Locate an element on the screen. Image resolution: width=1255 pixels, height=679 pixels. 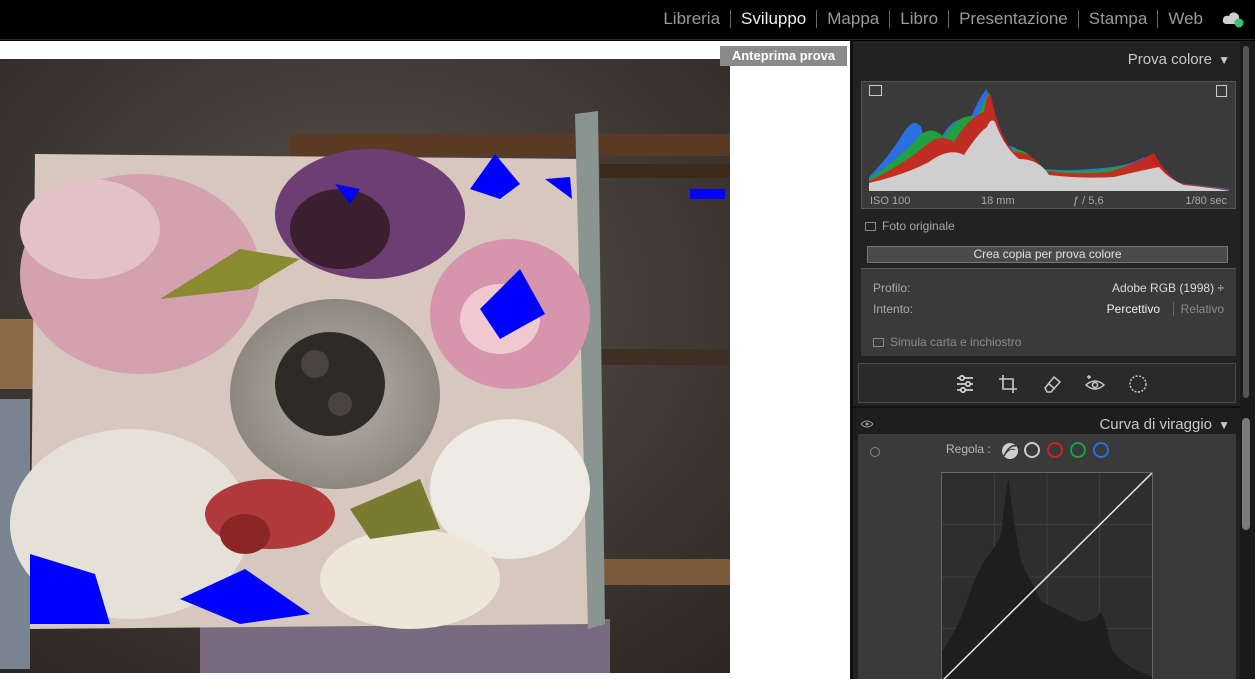
intent-label: Intento: is located at coordinates (893, 309).